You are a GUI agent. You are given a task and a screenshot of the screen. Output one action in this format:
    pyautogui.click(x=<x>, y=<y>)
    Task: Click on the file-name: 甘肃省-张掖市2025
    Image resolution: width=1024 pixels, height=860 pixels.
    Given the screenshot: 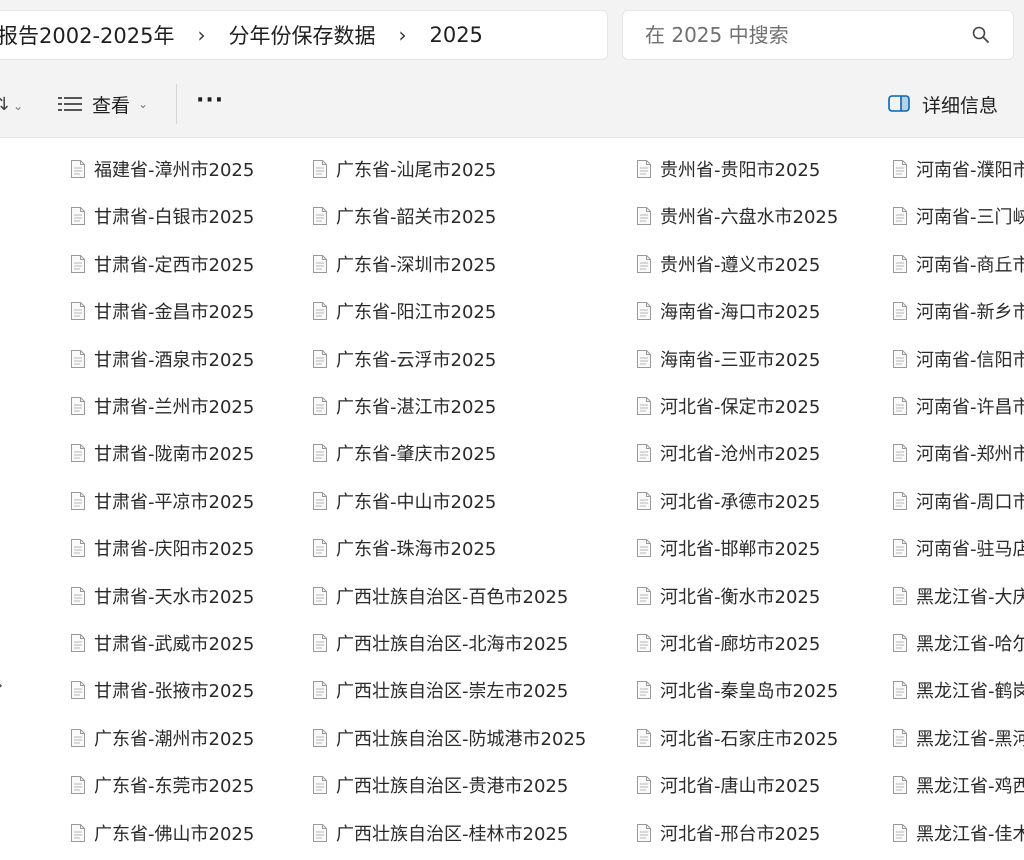 What is the action you would take?
    pyautogui.click(x=174, y=691)
    